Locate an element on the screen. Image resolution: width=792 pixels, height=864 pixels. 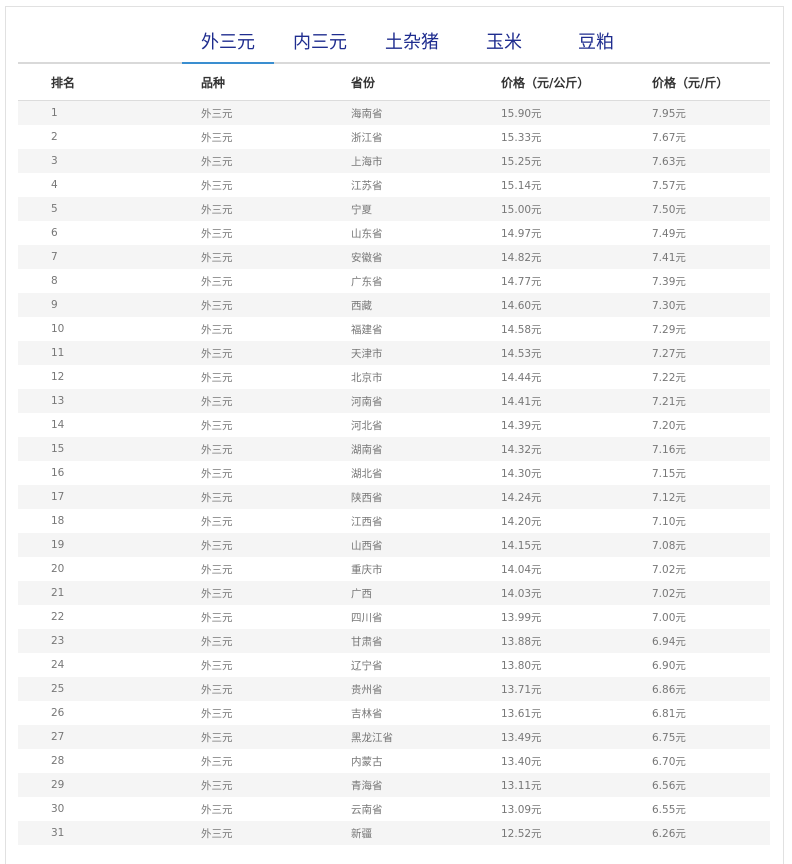
header-province: 省份 is located at coordinates (426, 82).